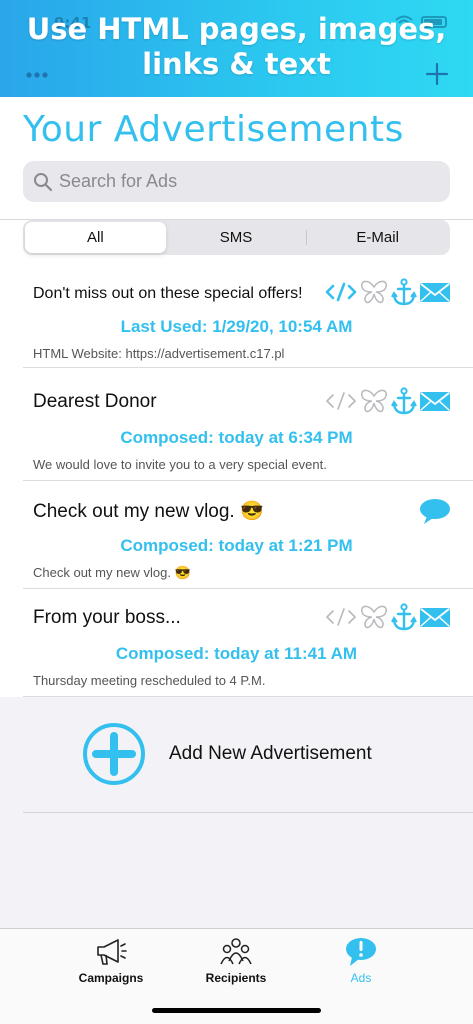 This screenshot has height=1024, width=473. Describe the element at coordinates (236, 437) in the screenshot. I see `ad-status: Composed: today at 6:34 PM` at that location.